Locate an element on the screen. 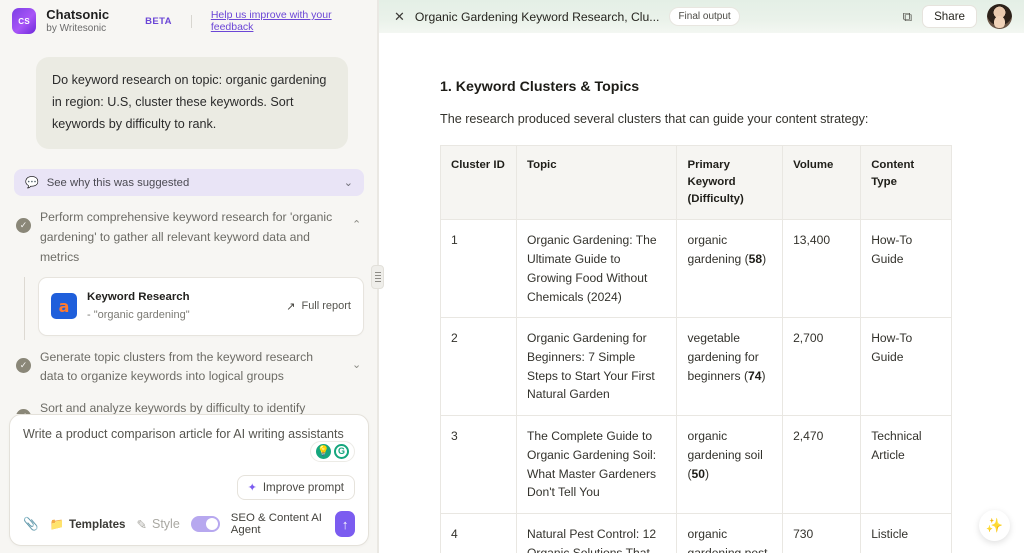 This screenshot has width=1024, height=553. cell-volume: 13,400 is located at coordinates (822, 269).